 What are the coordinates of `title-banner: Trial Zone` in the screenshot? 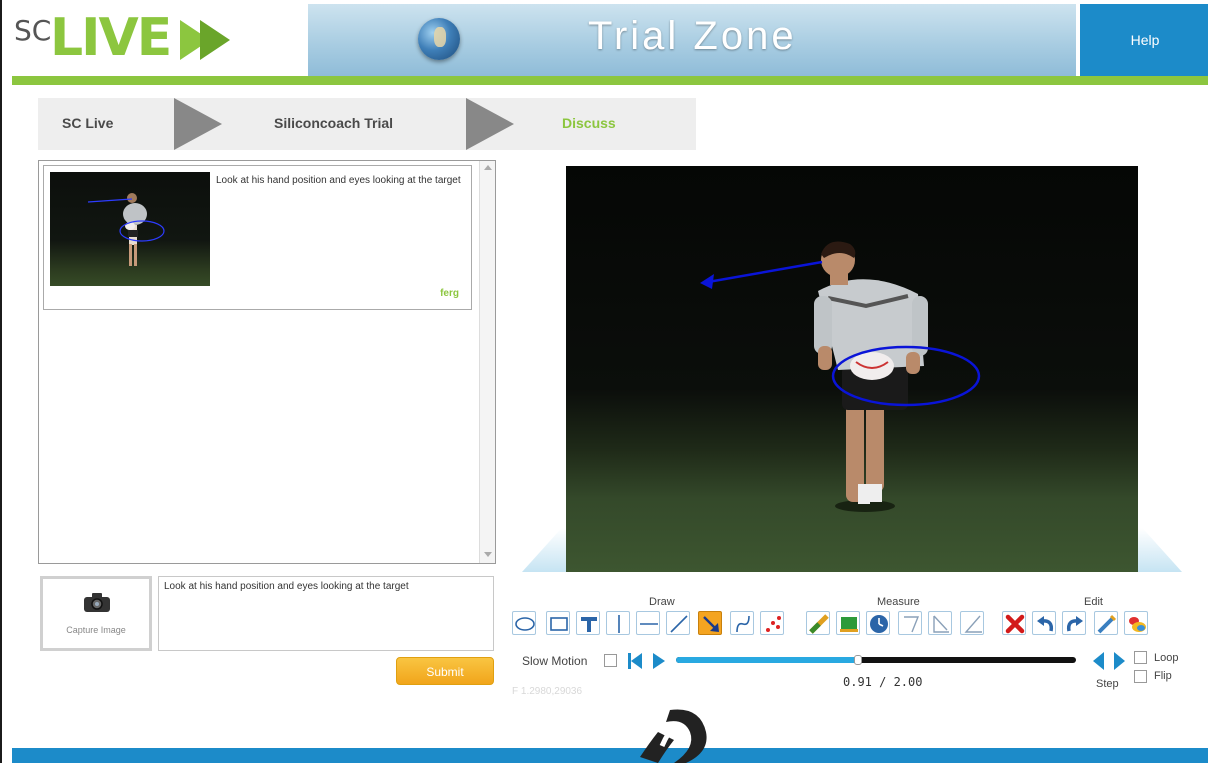 It's located at (692, 40).